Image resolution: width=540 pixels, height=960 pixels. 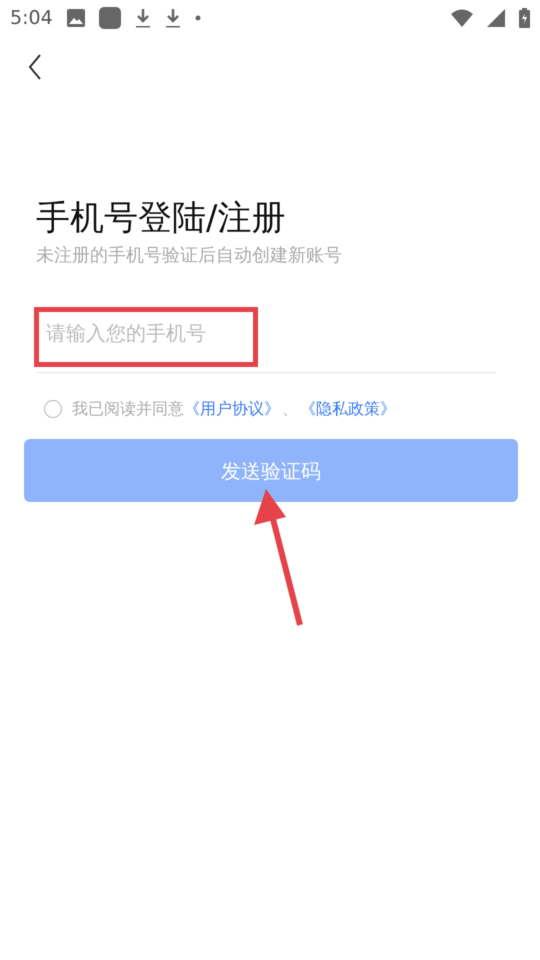 What do you see at coordinates (462, 18) in the screenshot?
I see `wifi-icon` at bounding box center [462, 18].